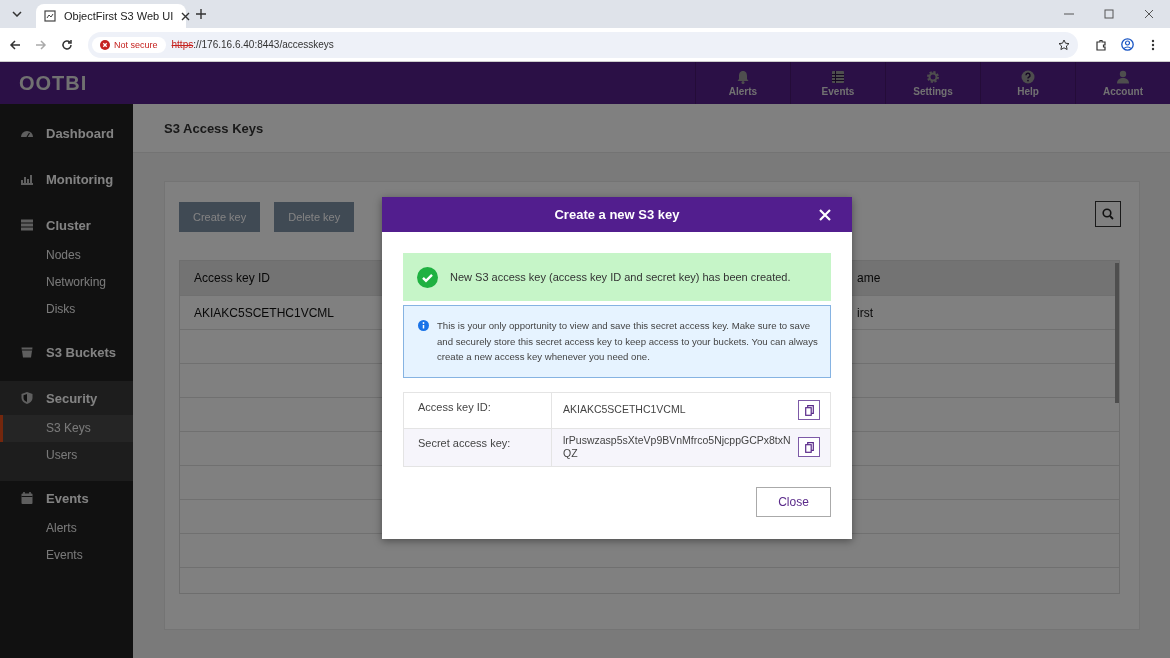 This screenshot has height=658, width=1170. I want to click on key-value: lrPuswzasp5sXteVp9BVnMfrco5NjcppGCPx8txNQZ, so click(677, 447).